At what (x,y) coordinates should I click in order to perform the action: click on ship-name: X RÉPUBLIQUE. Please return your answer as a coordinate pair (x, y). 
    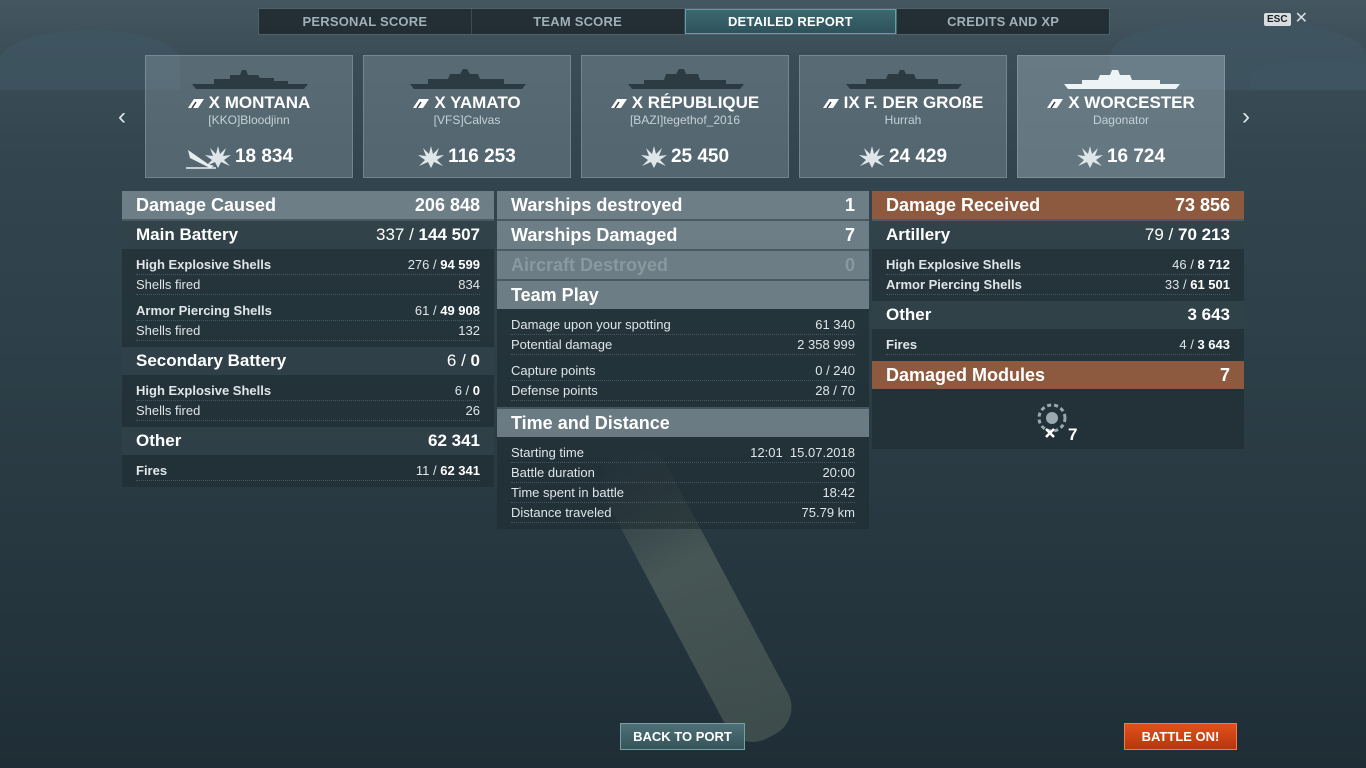
    Looking at the image, I should click on (685, 103).